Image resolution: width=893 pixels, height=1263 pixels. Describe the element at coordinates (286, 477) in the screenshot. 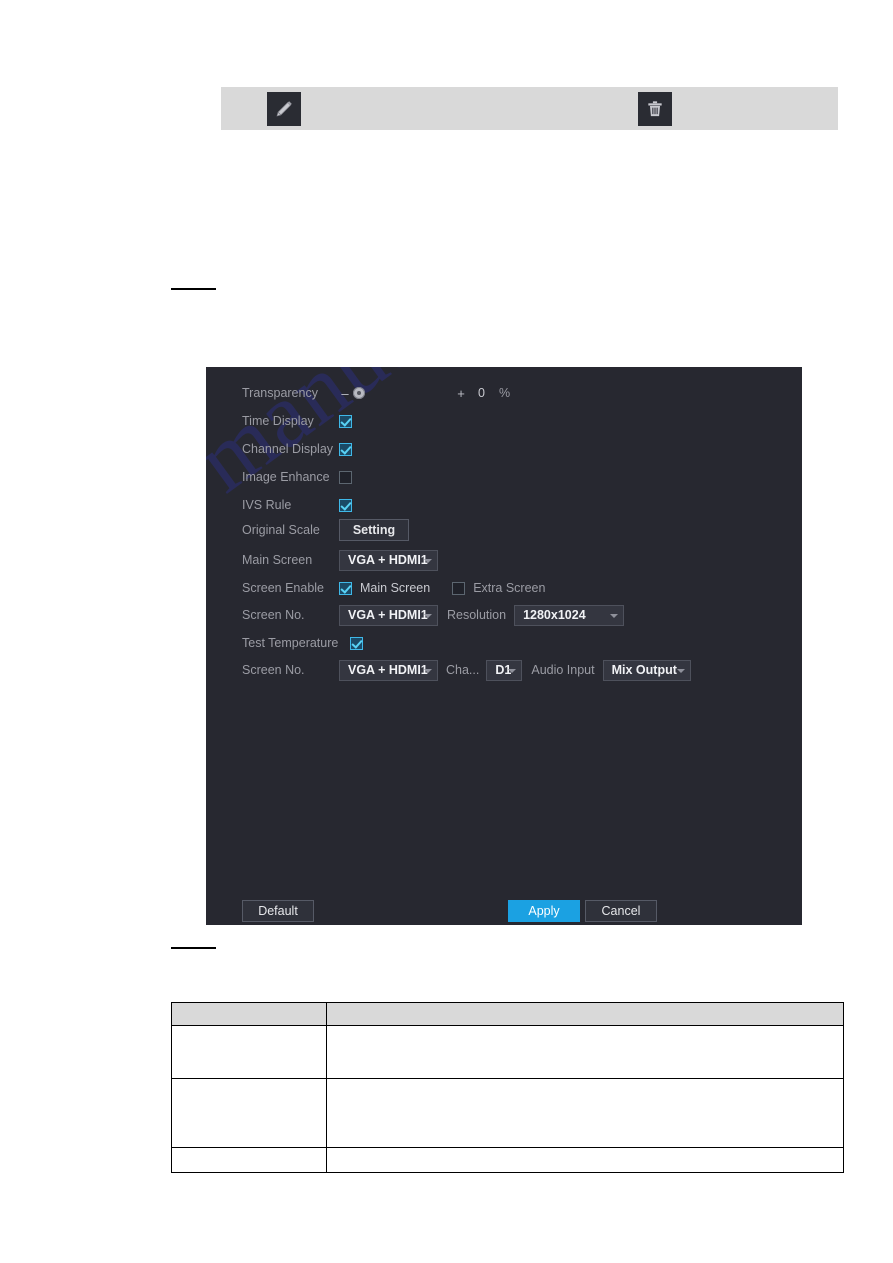

I see `image-enhance-label: Image Enhance` at that location.